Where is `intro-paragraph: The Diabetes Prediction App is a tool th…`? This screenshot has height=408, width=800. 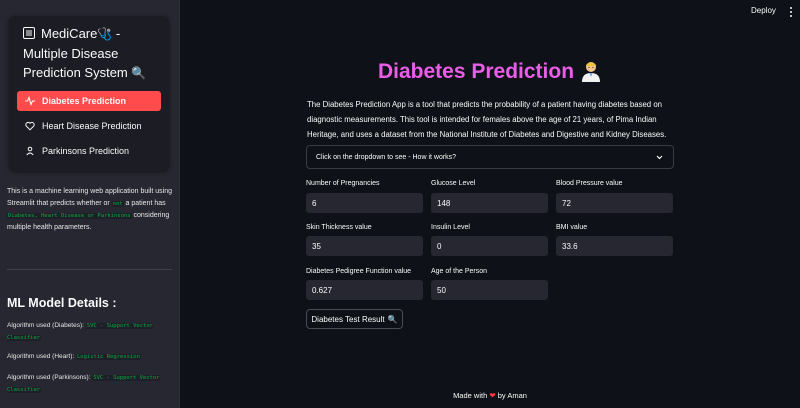 intro-paragraph: The Diabetes Prediction App is a tool th… is located at coordinates (487, 119).